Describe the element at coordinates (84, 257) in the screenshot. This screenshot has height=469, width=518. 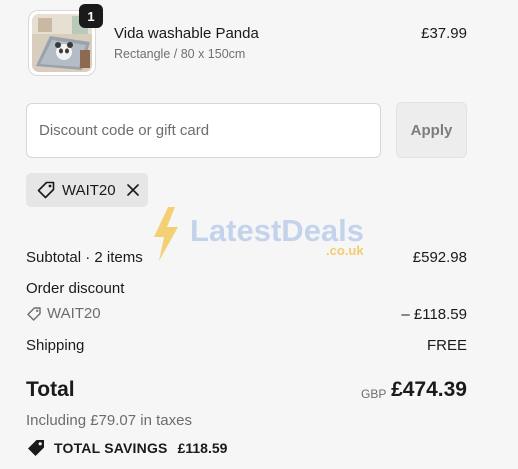
I see `subtotal-label: Subtotal · 2 items` at that location.